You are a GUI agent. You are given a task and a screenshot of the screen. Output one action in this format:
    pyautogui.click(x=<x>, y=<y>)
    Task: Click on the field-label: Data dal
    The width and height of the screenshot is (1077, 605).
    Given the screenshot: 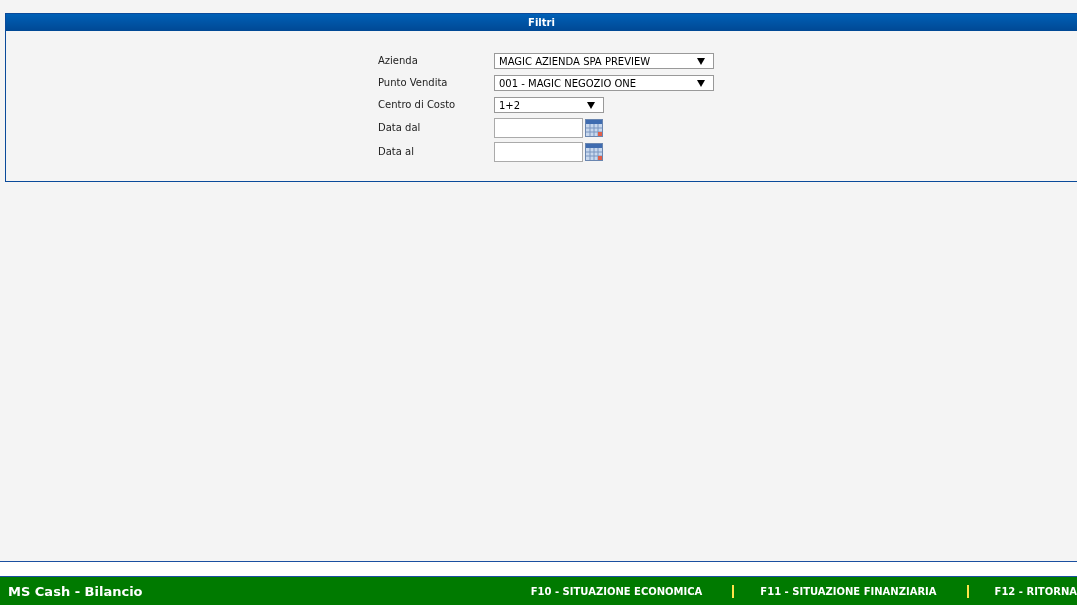 What is the action you would take?
    pyautogui.click(x=400, y=128)
    